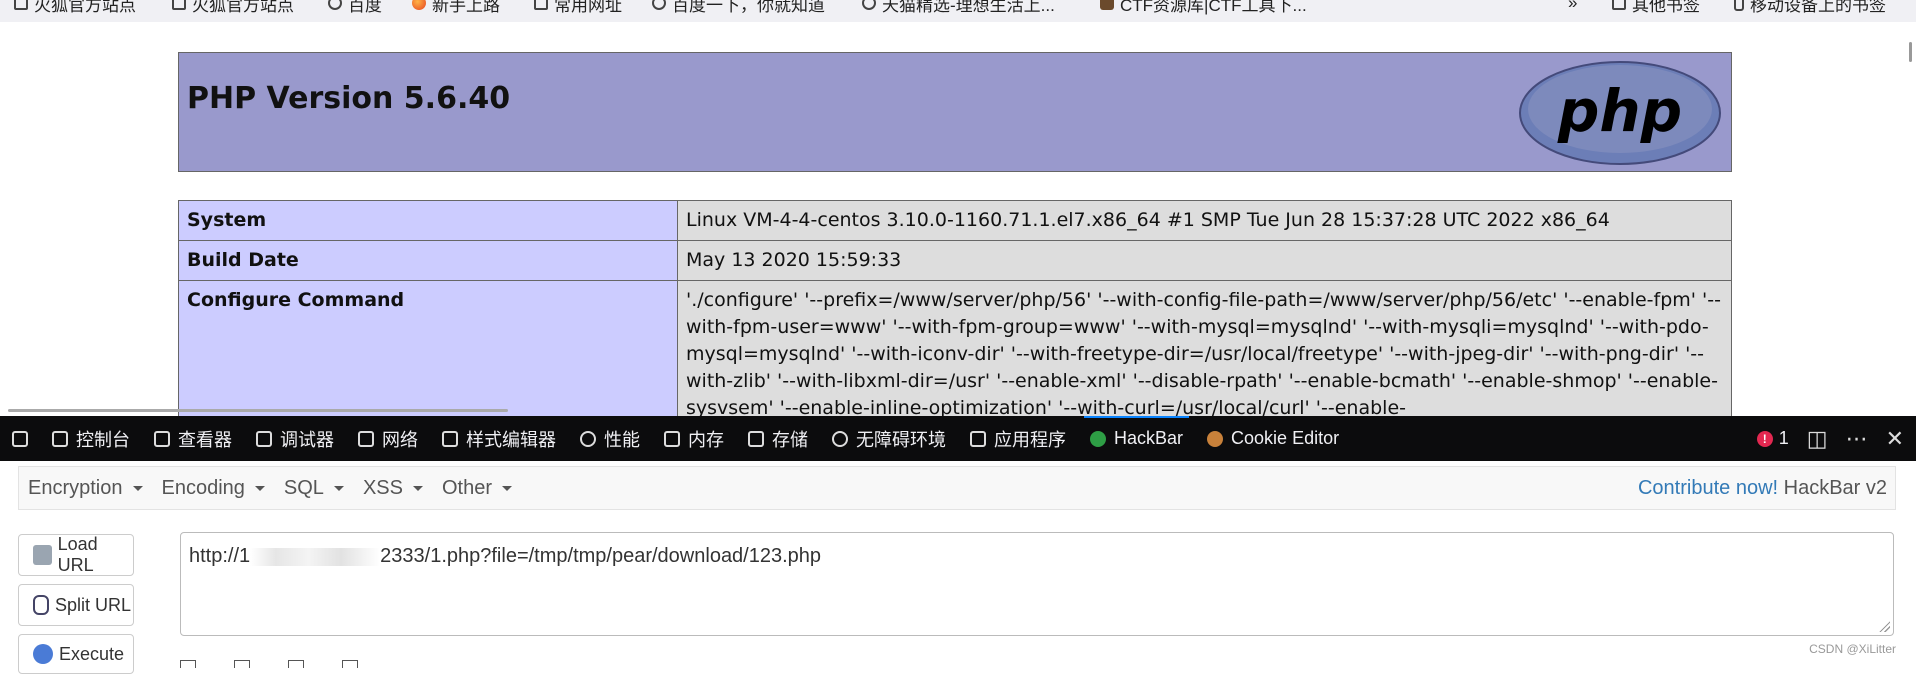  I want to click on button-label: Load URL, so click(77, 554).